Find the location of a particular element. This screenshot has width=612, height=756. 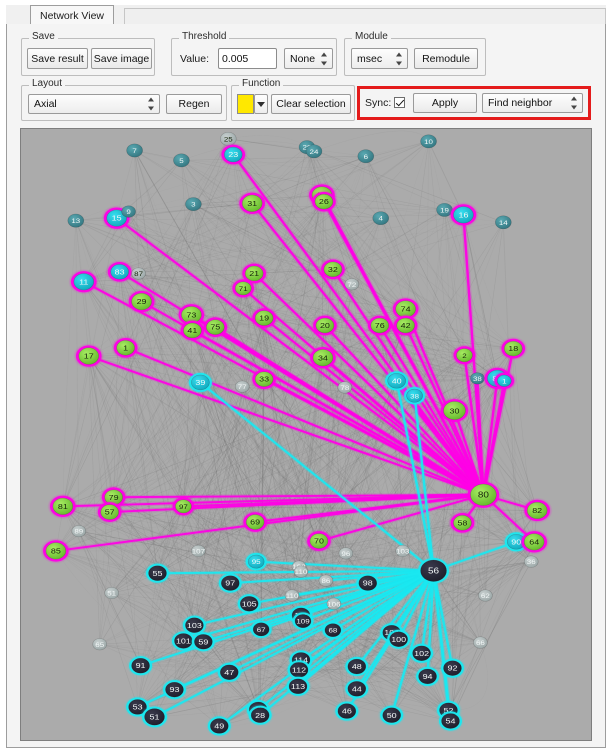

remodule-button: Remodule is located at coordinates (446, 58).